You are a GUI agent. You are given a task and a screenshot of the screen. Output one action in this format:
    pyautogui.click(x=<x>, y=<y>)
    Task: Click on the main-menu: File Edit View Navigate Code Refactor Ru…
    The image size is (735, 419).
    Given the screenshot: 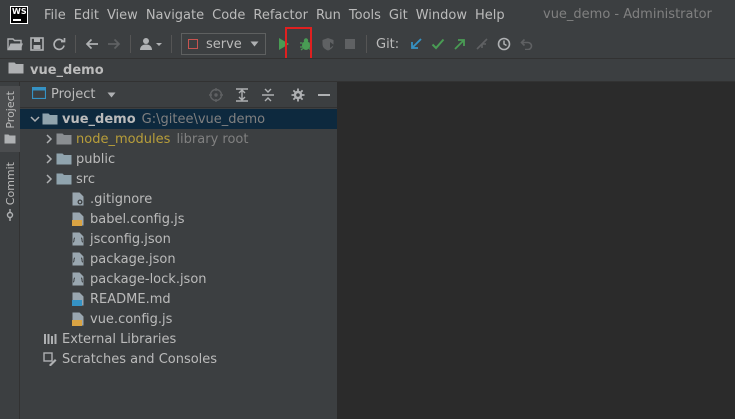 What is the action you would take?
    pyautogui.click(x=278, y=15)
    